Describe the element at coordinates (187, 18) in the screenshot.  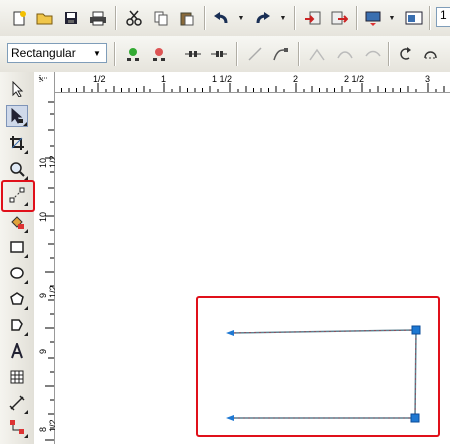
I see `paste-icon` at that location.